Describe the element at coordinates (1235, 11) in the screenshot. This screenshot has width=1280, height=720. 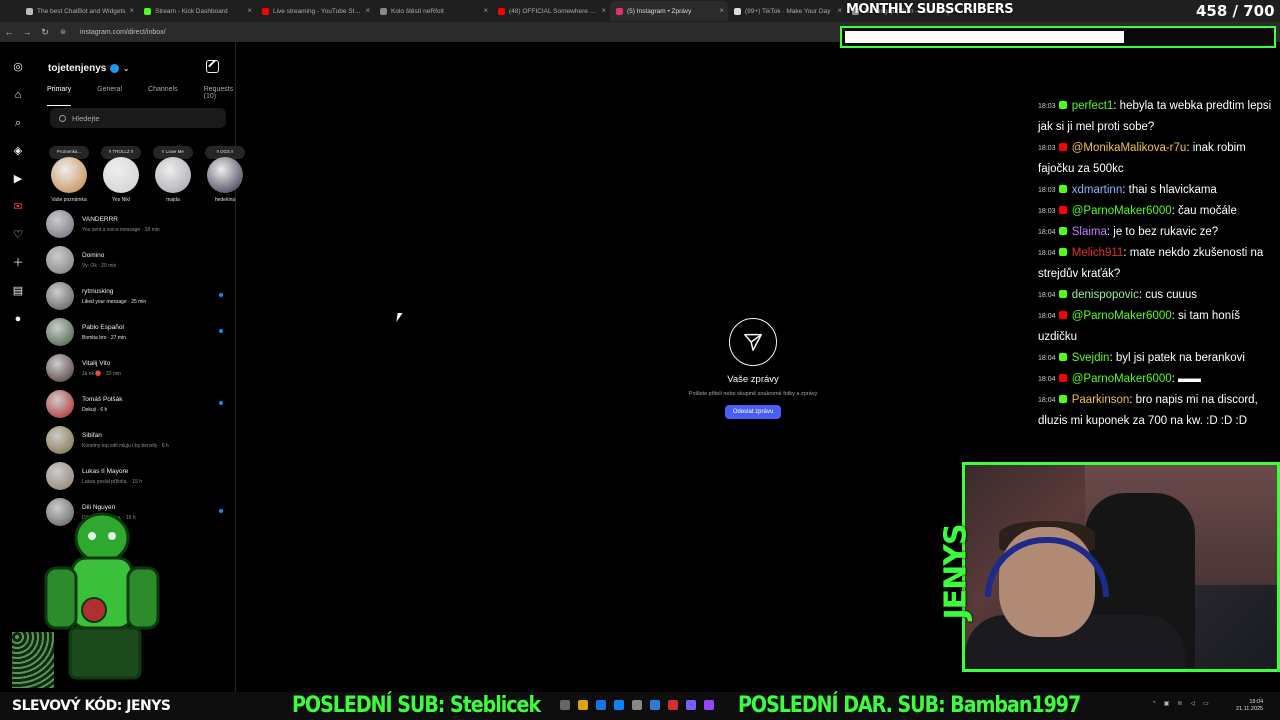
I see `monthly-subscribers-count: 458 / 700` at that location.